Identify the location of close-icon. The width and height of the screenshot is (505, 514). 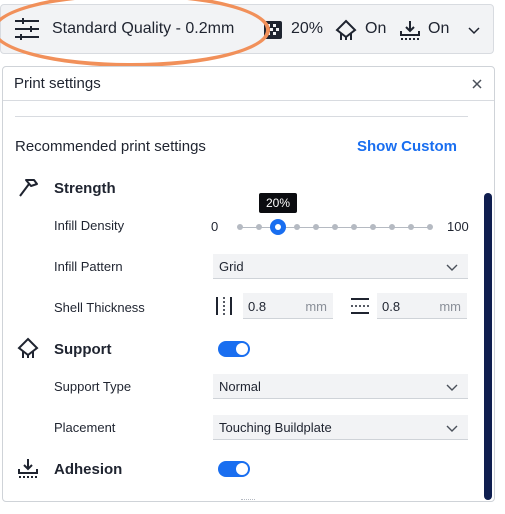
(477, 83).